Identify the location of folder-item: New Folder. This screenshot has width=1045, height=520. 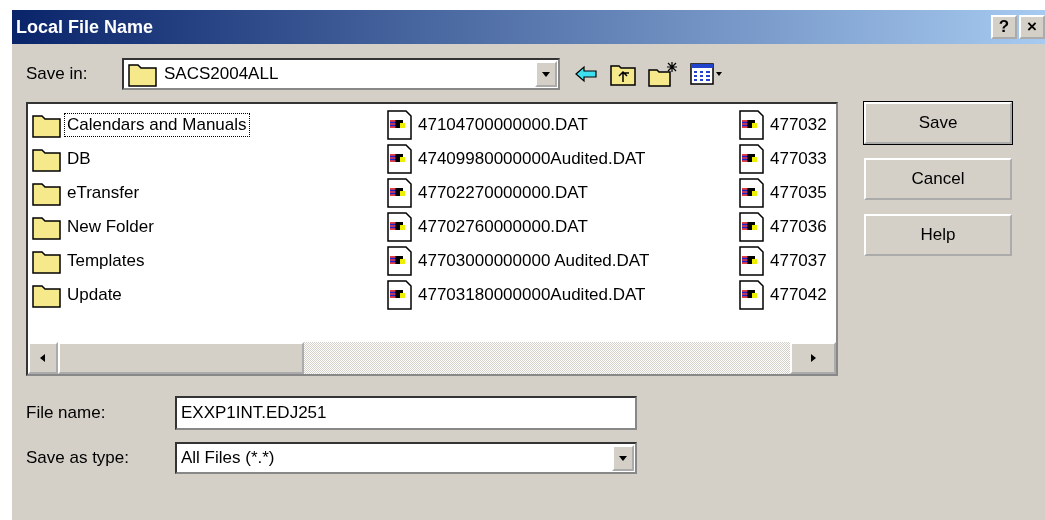
(110, 227).